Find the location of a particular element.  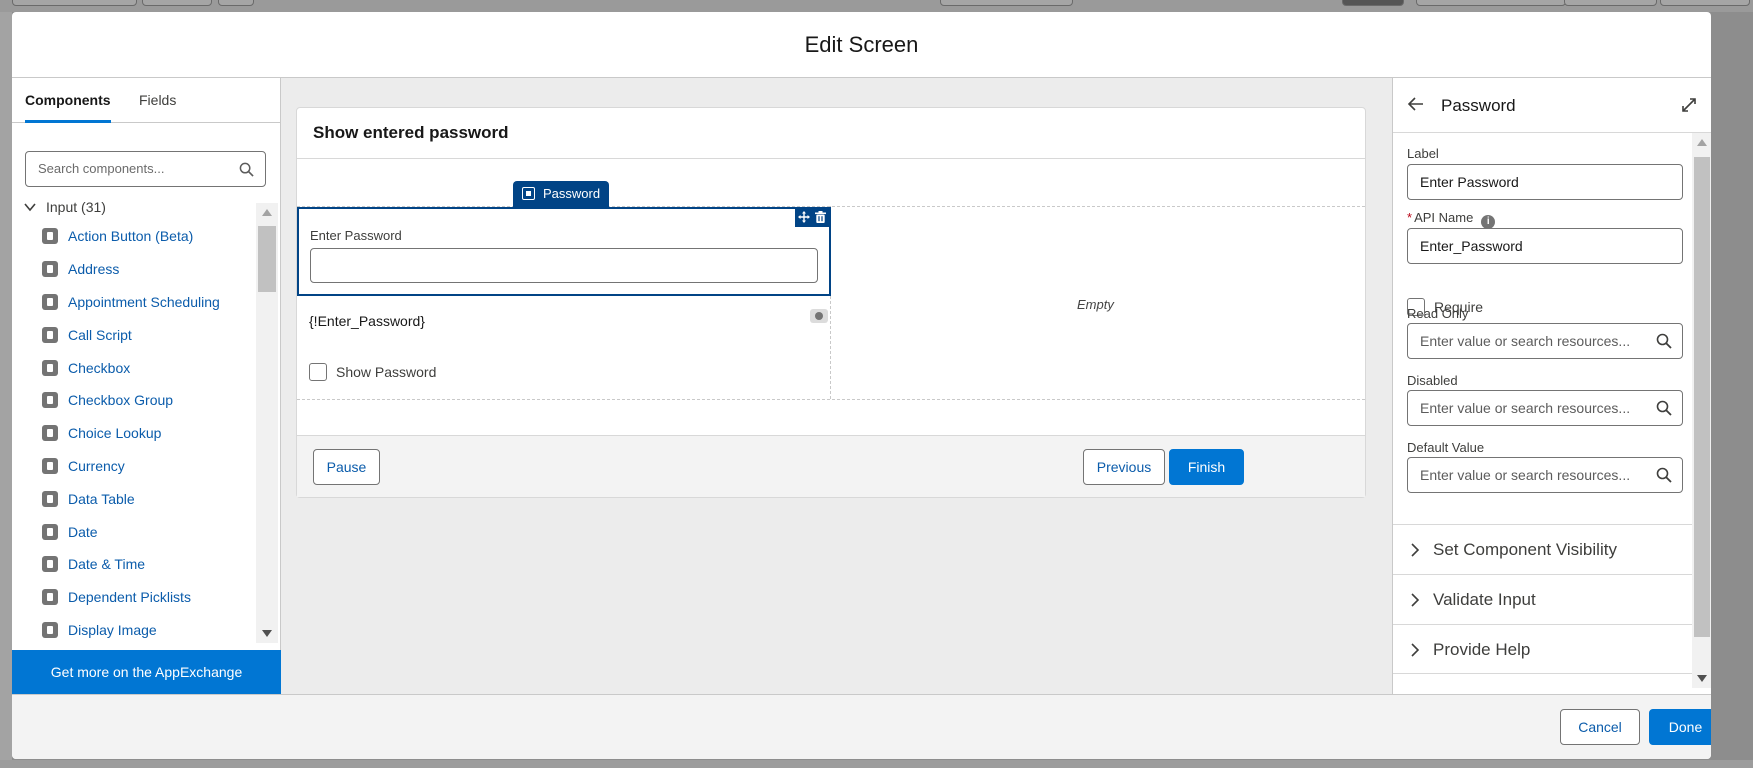

list-item: Checkbox Group is located at coordinates (151, 400).